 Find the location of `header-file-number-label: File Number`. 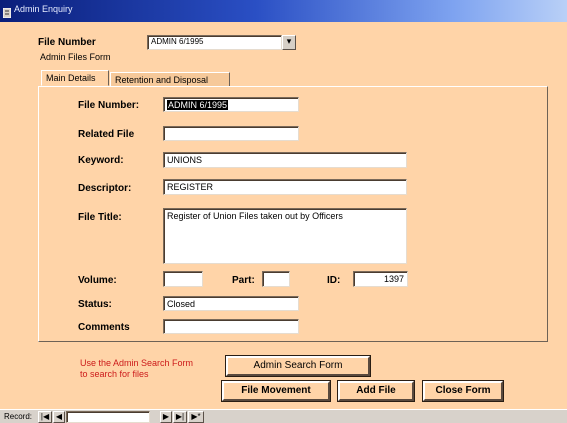

header-file-number-label: File Number is located at coordinates (67, 42).